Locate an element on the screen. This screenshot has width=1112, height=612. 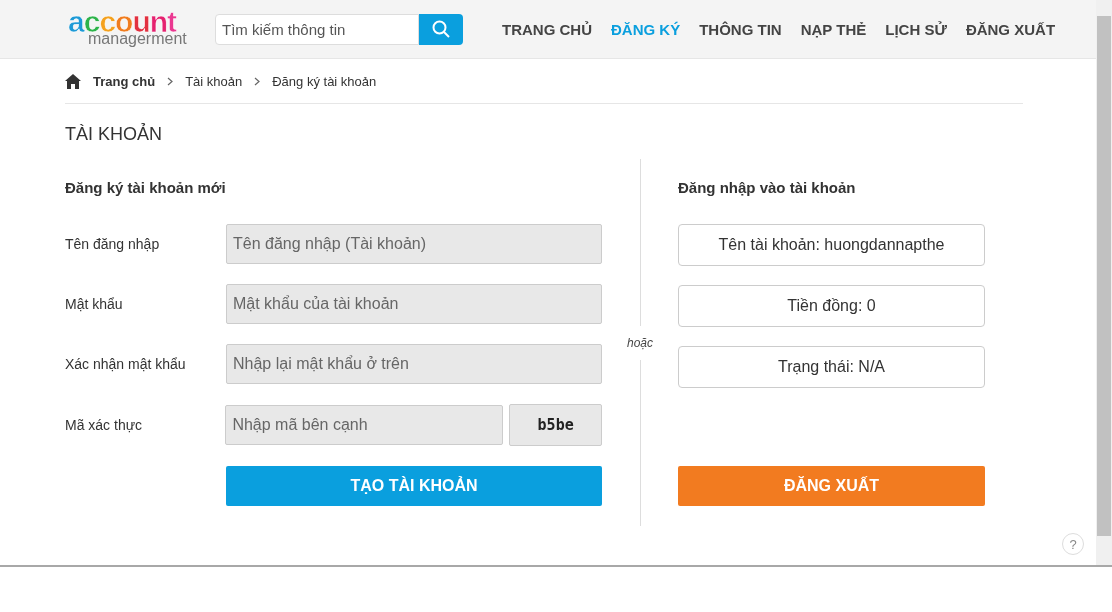
field-label: Xác nhận mật khẩu is located at coordinates (126, 364).